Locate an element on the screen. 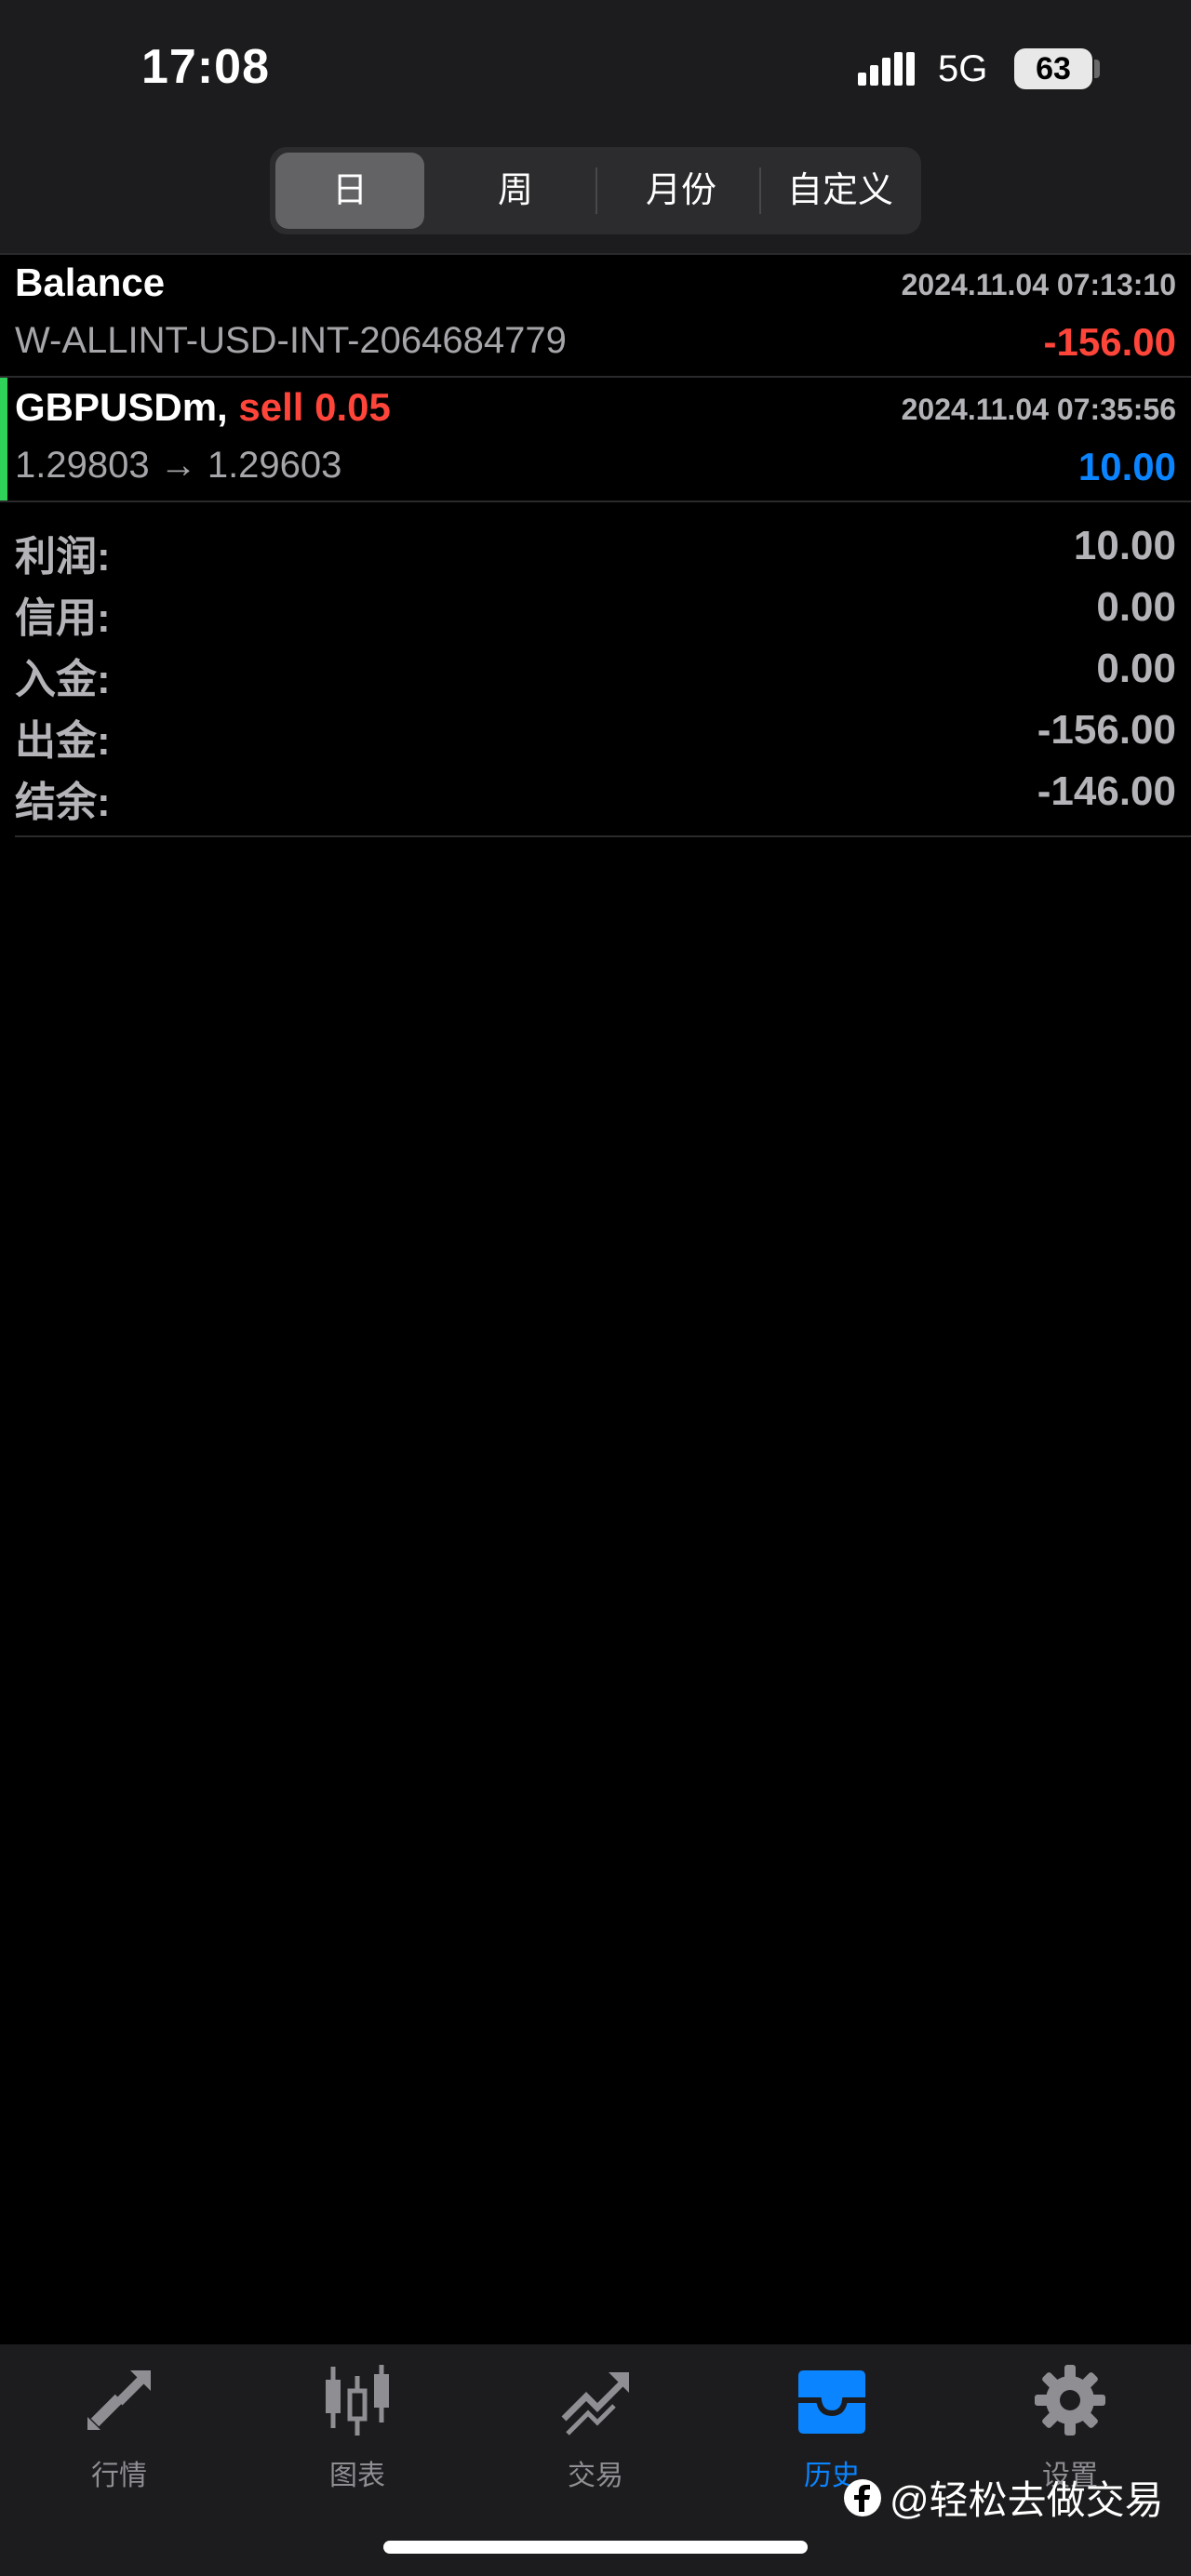 The width and height of the screenshot is (1191, 2576). trade-prices: 1.29803 → 1.29603 is located at coordinates (178, 465).